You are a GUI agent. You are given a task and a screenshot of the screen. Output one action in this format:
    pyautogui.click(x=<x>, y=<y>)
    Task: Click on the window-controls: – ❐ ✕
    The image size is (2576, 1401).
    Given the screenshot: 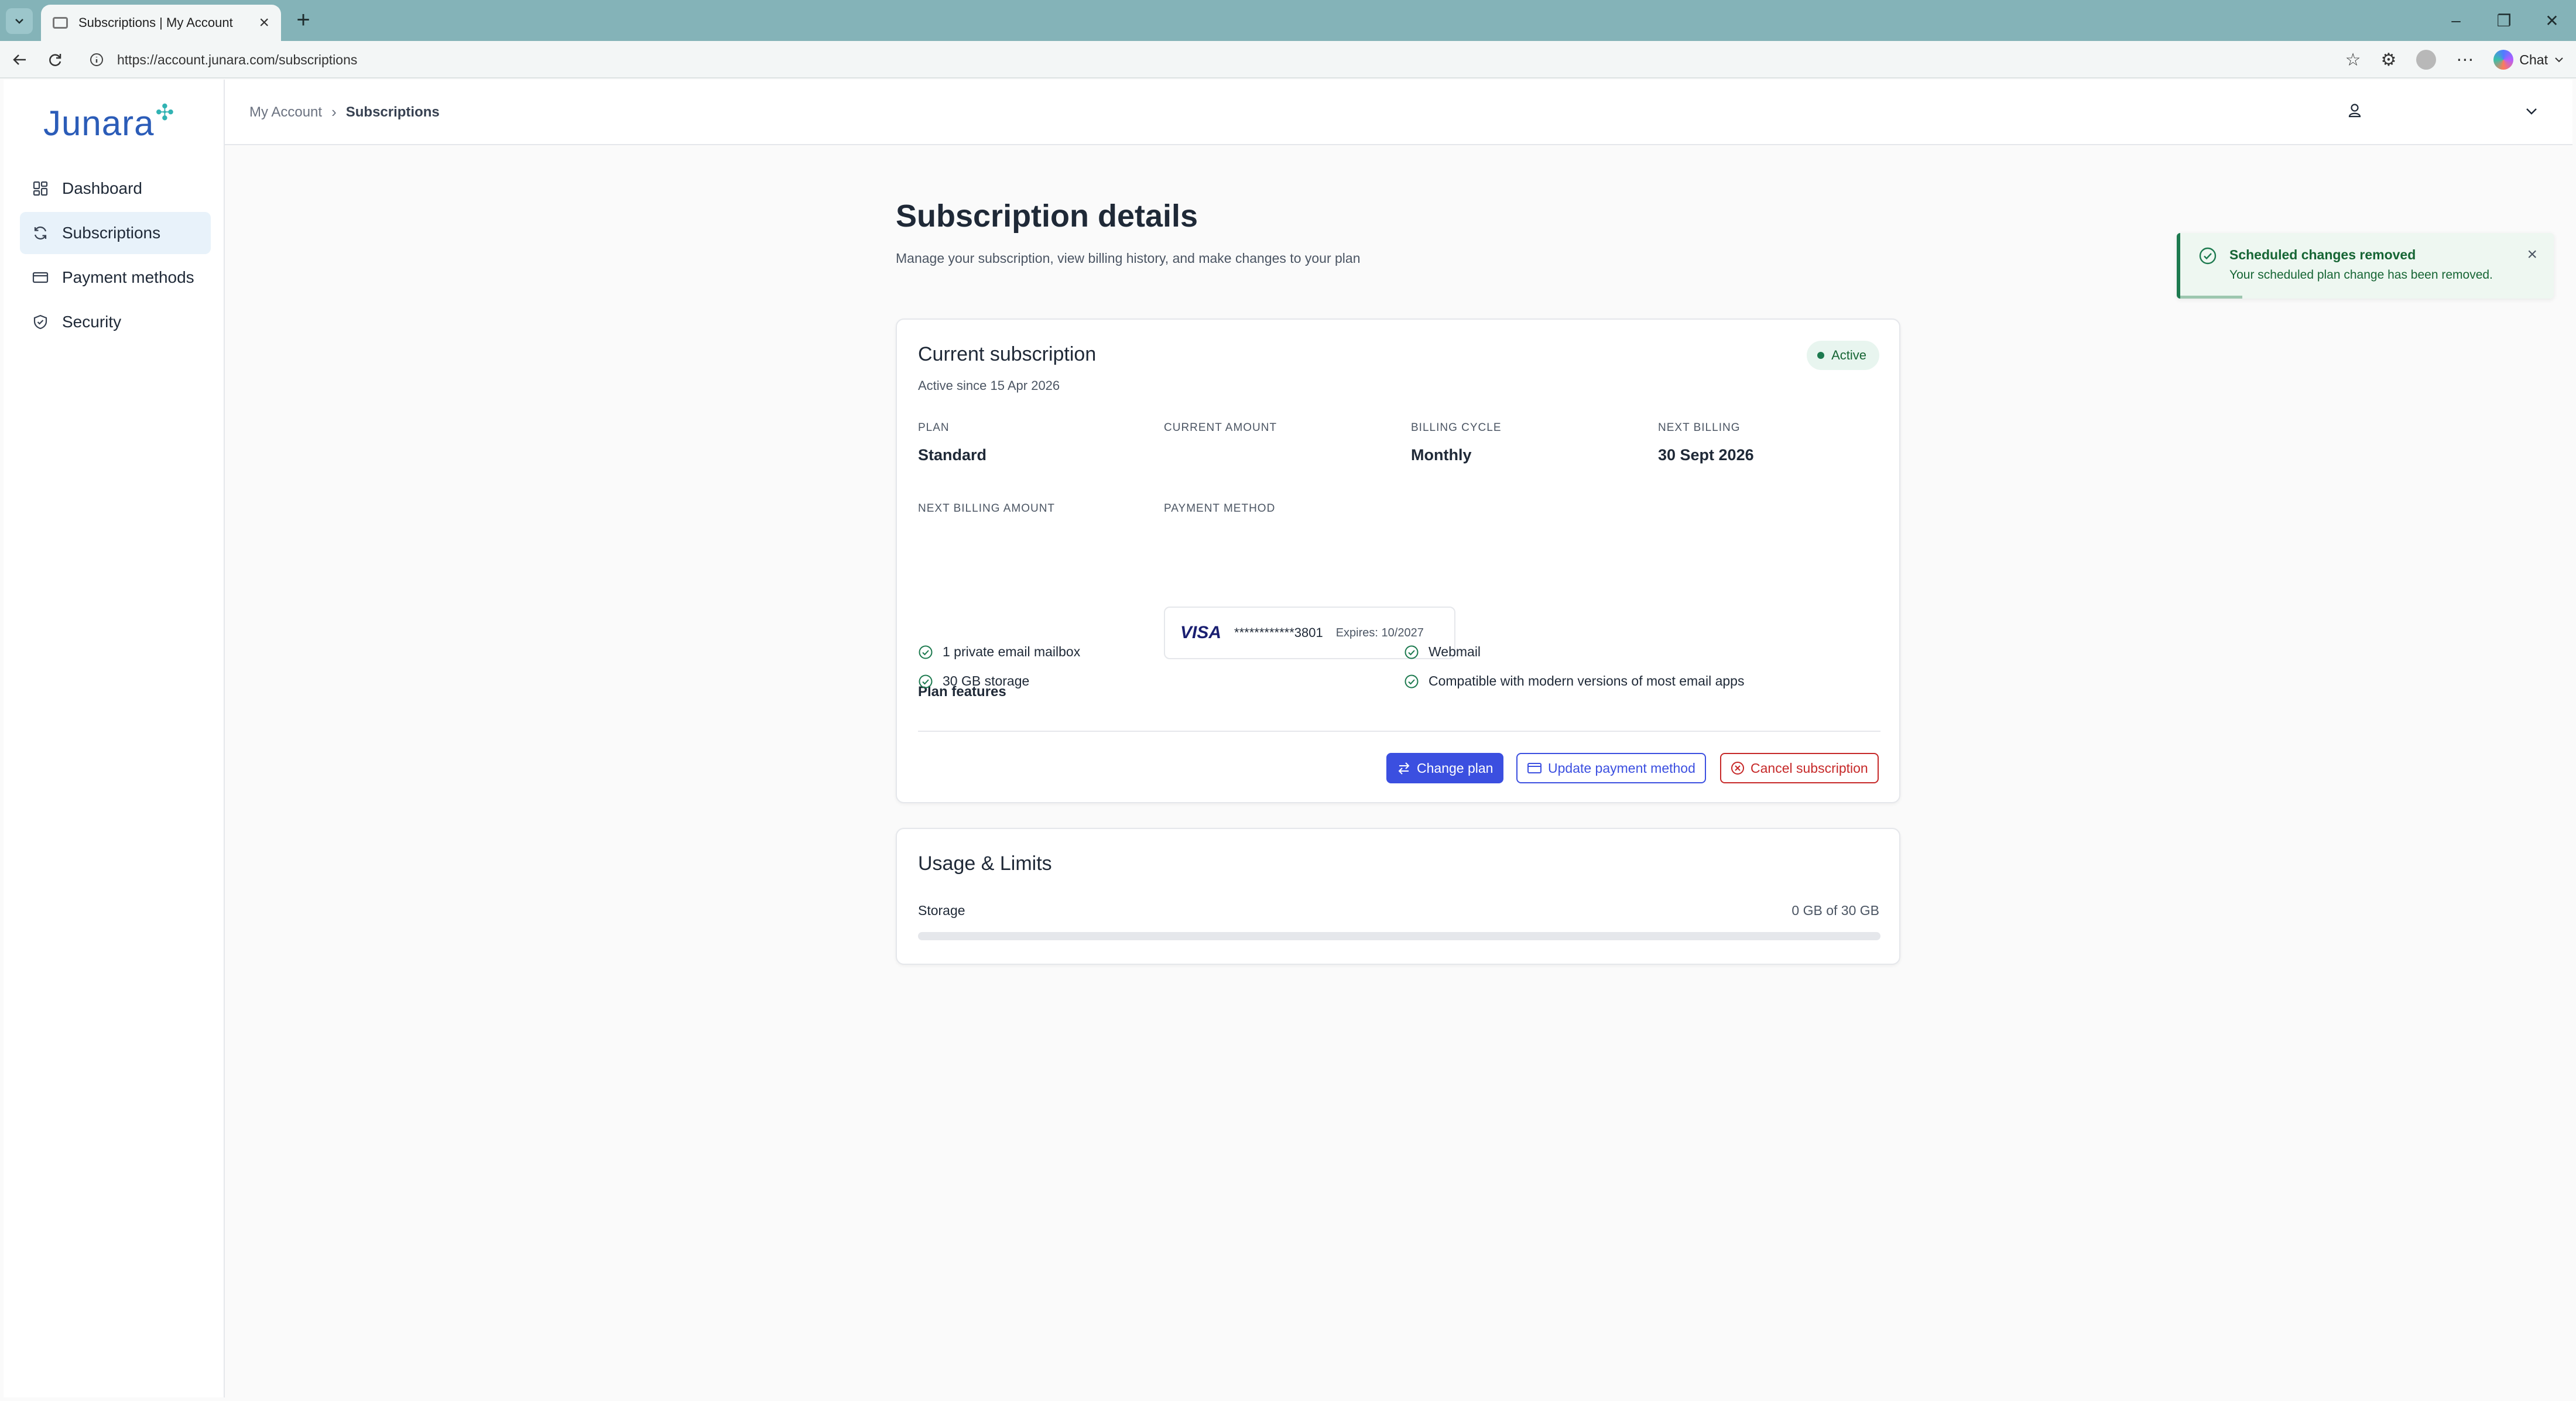 What is the action you would take?
    pyautogui.click(x=2504, y=20)
    